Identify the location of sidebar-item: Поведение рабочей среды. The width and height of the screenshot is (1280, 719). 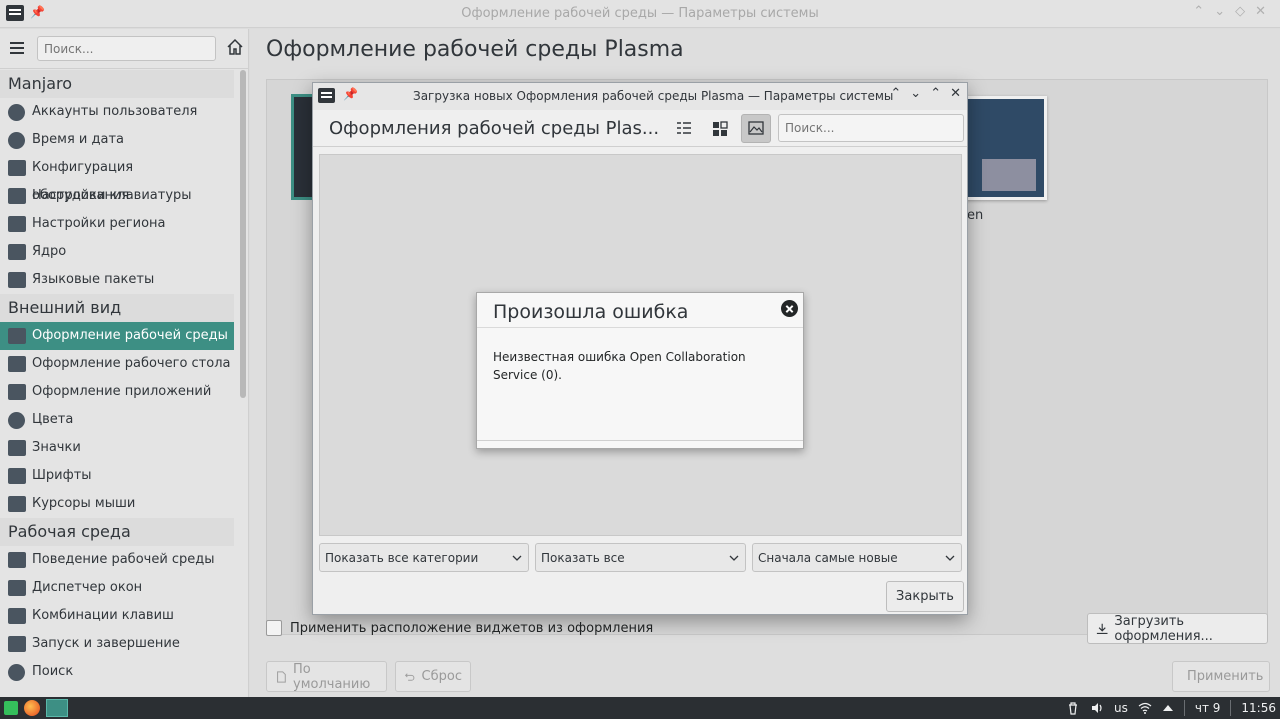
(117, 560).